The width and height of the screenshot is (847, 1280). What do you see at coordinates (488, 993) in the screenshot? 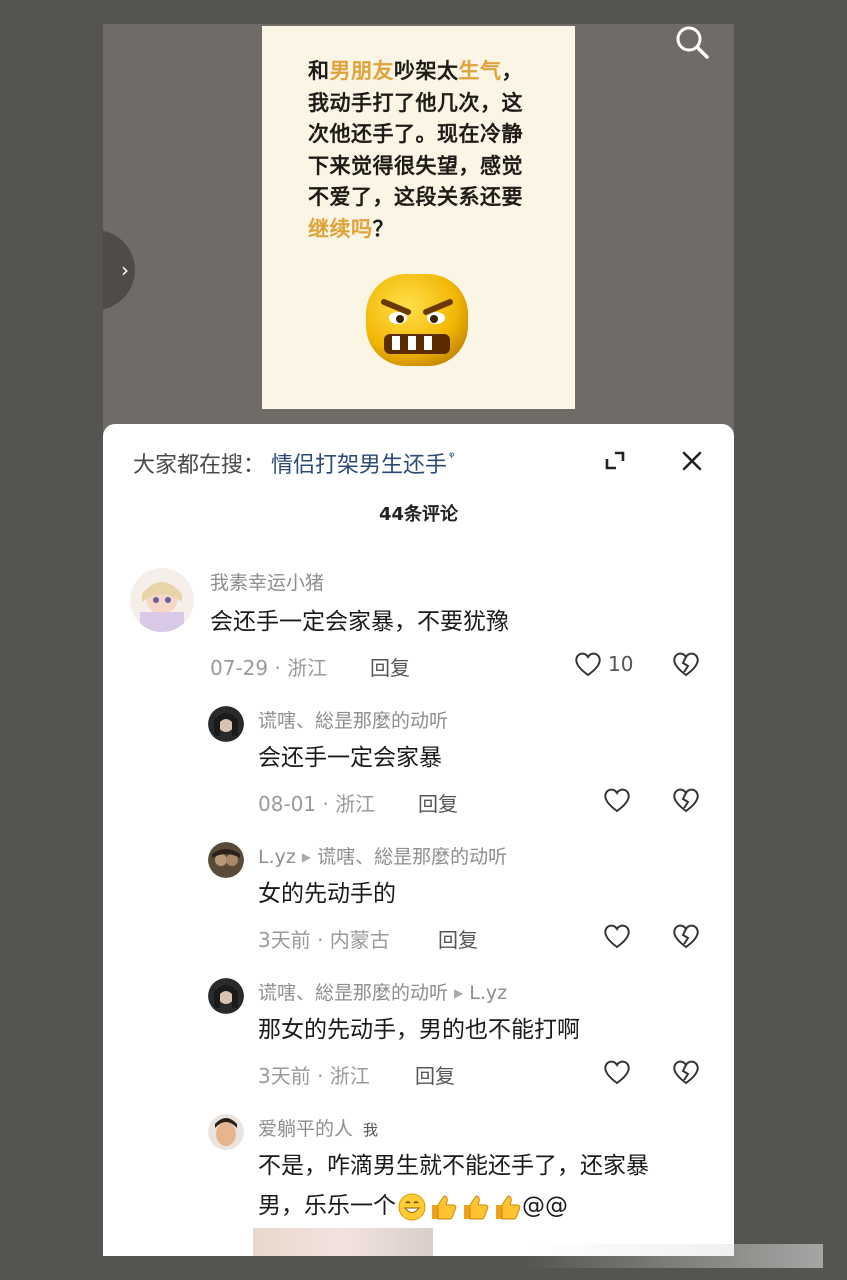
I see `reply-to-name: L.yz` at bounding box center [488, 993].